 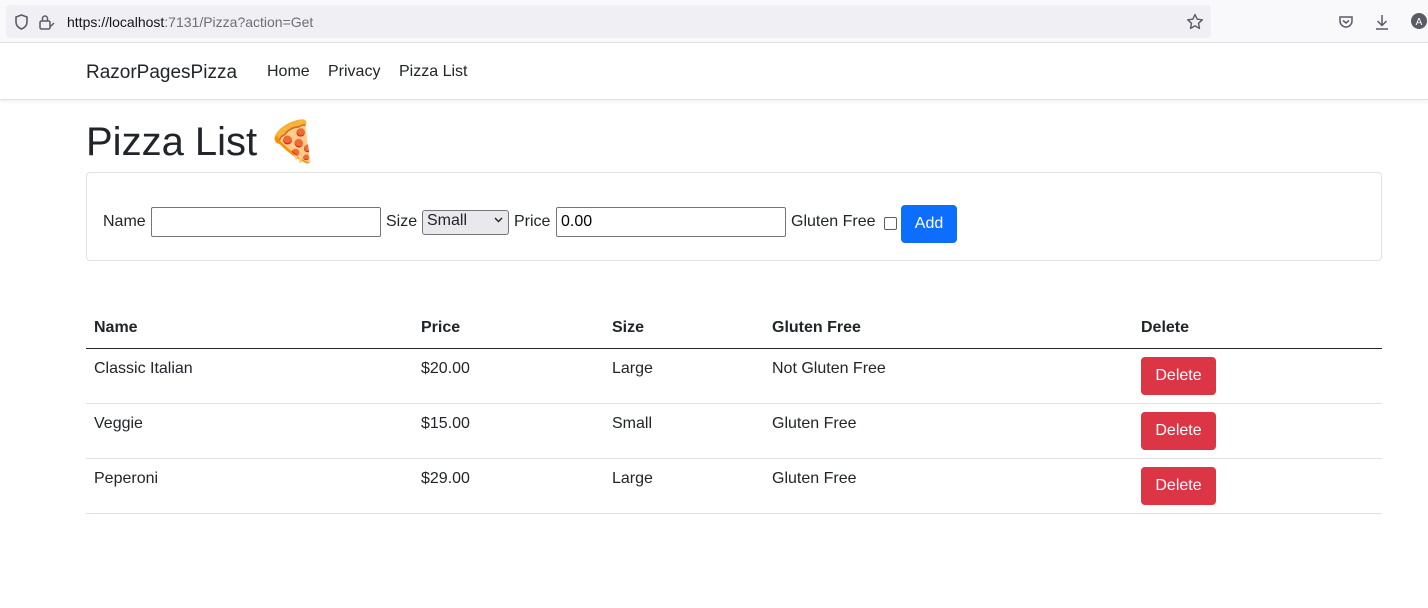 I want to click on download-icon, so click(x=1382, y=24).